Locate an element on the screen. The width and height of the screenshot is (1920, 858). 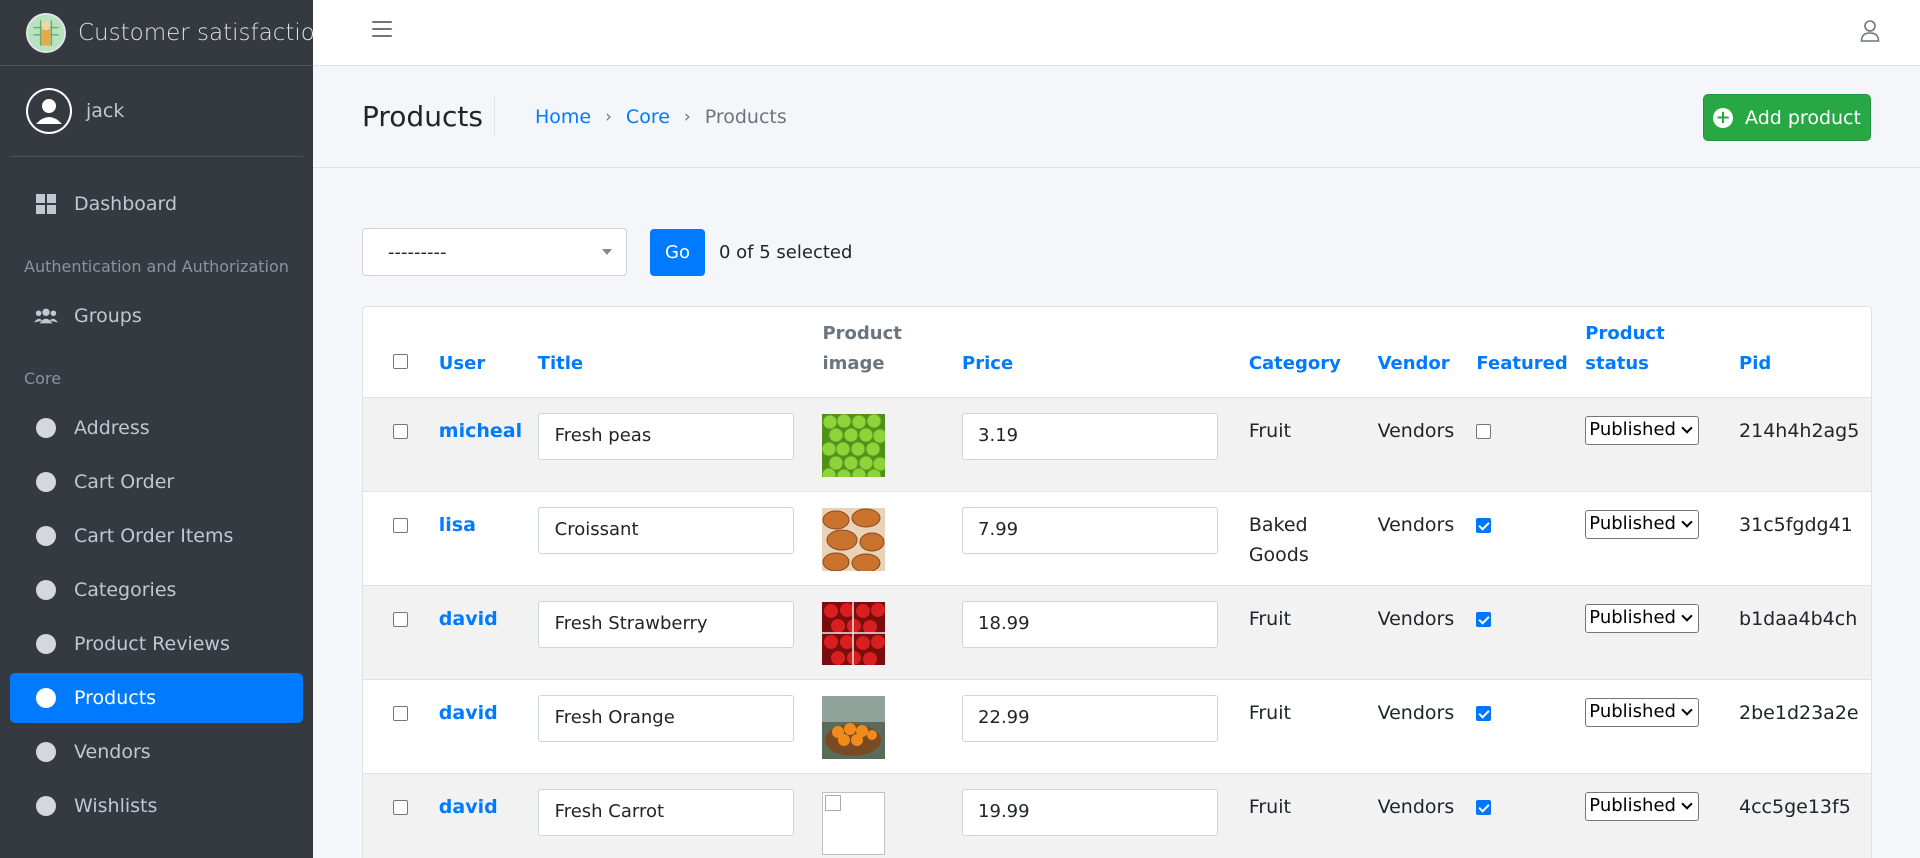
sidebar-item-cart-order-items: Cart Order Items is located at coordinates (156, 536).